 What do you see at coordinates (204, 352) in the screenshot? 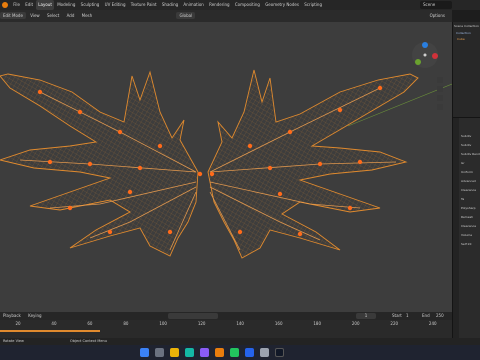
I see `store-icon` at bounding box center [204, 352].